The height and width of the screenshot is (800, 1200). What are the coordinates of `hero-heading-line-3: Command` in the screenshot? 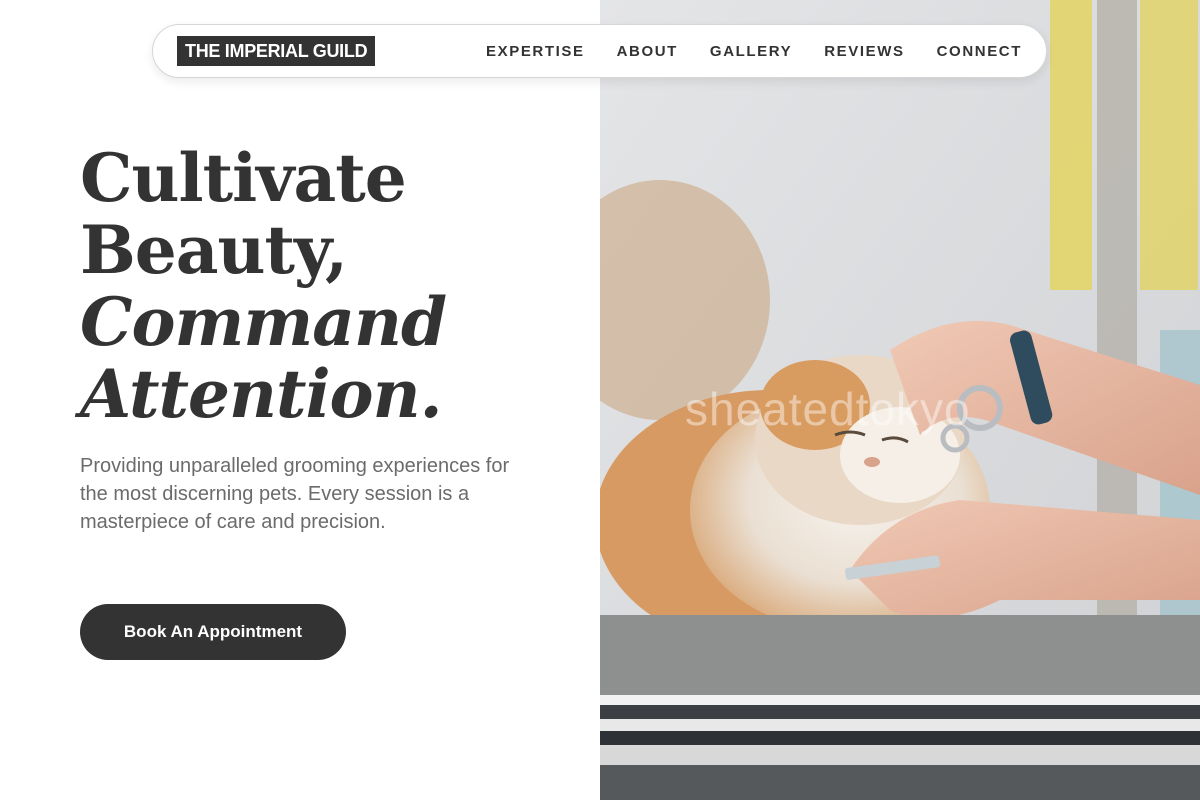 It's located at (263, 322).